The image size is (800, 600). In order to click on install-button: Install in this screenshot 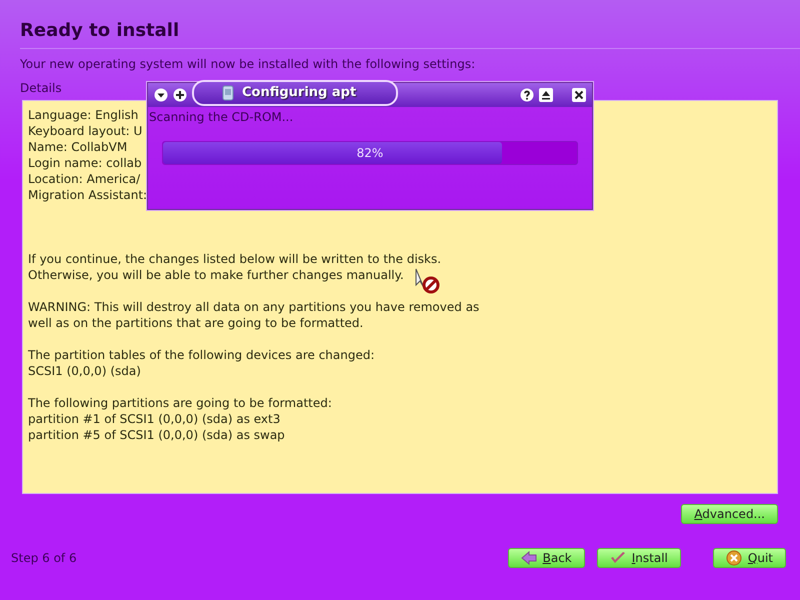, I will do `click(638, 558)`.